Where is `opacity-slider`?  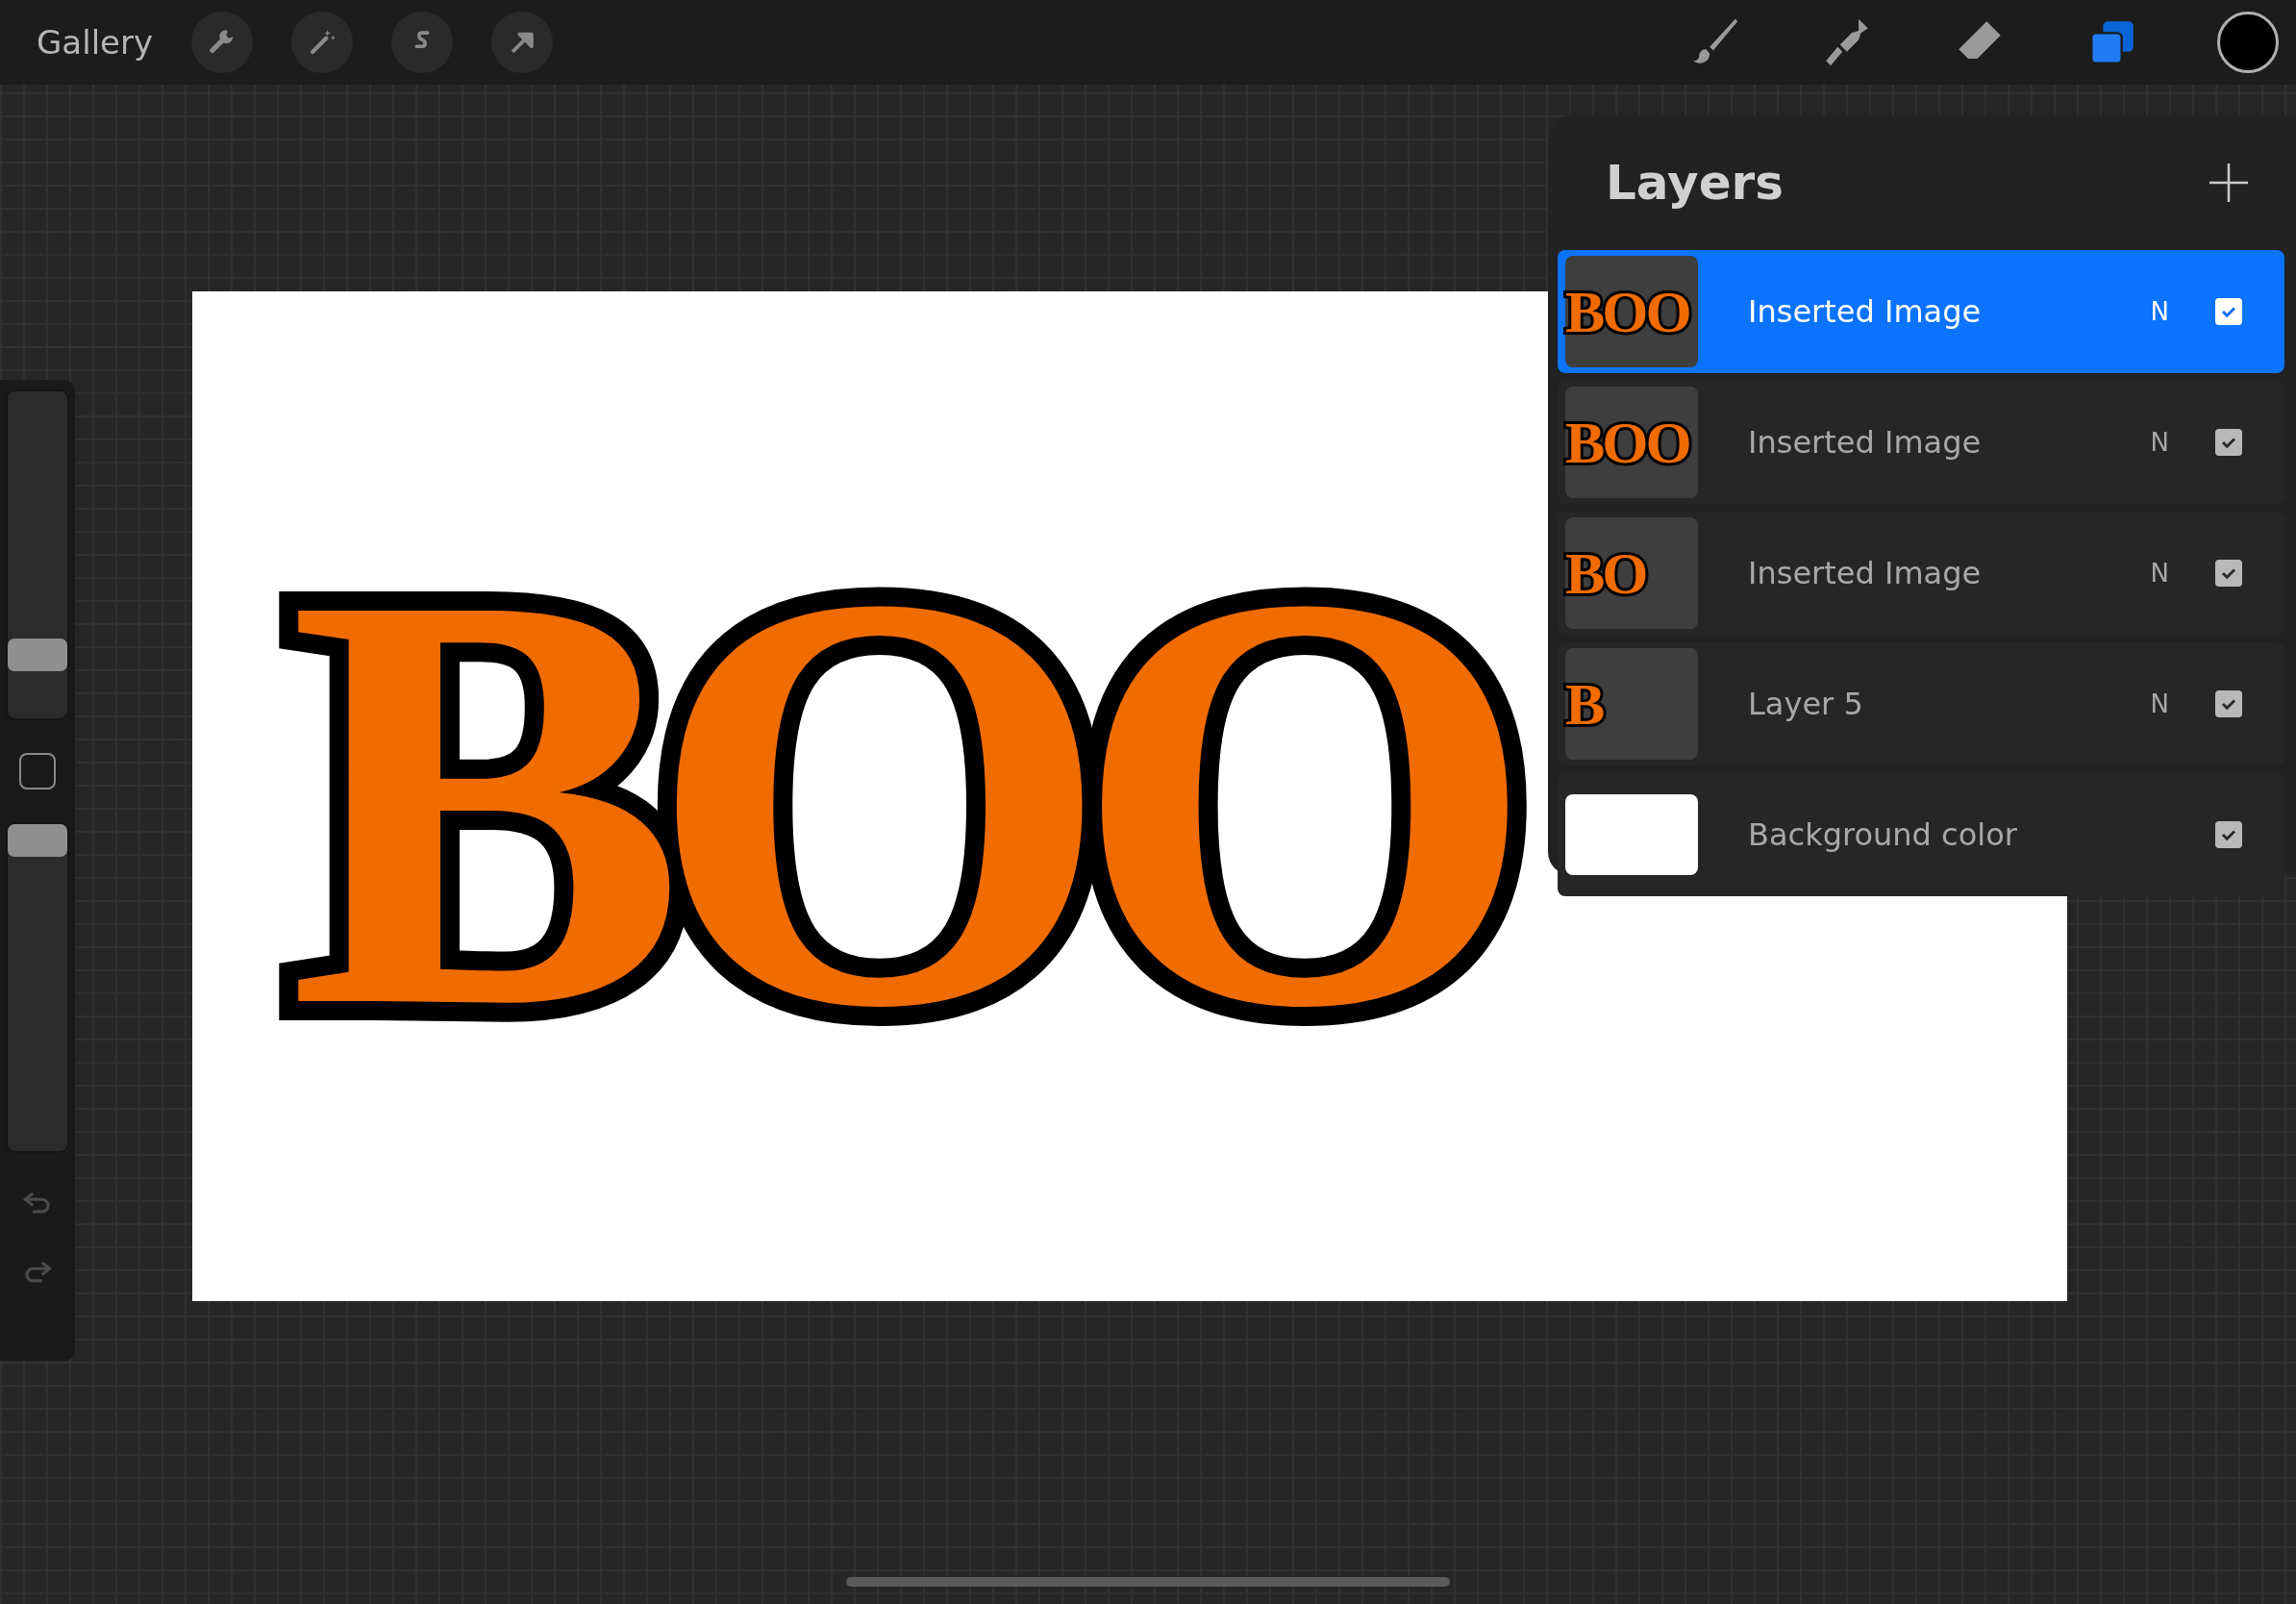 opacity-slider is located at coordinates (37, 988).